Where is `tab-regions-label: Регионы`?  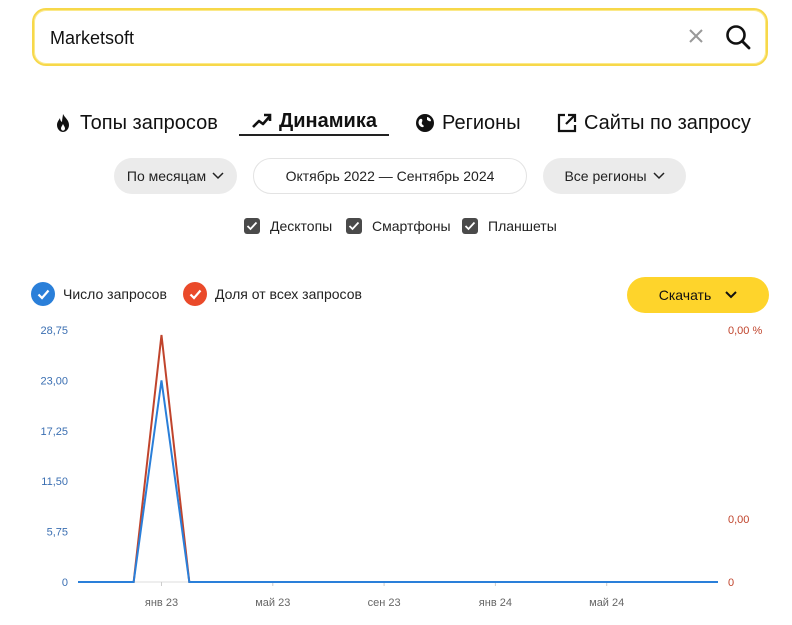
tab-regions-label: Регионы is located at coordinates (481, 122).